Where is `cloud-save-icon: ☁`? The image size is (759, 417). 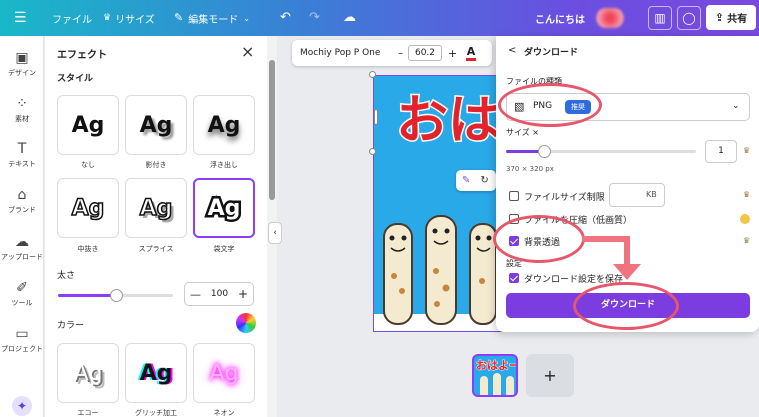
cloud-save-icon: ☁ is located at coordinates (349, 18).